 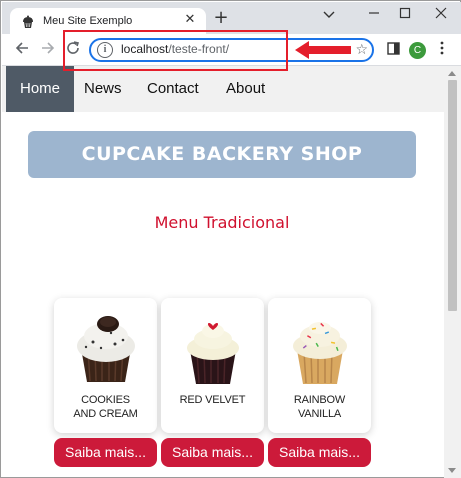 I want to click on nav-about: About, so click(x=245, y=89).